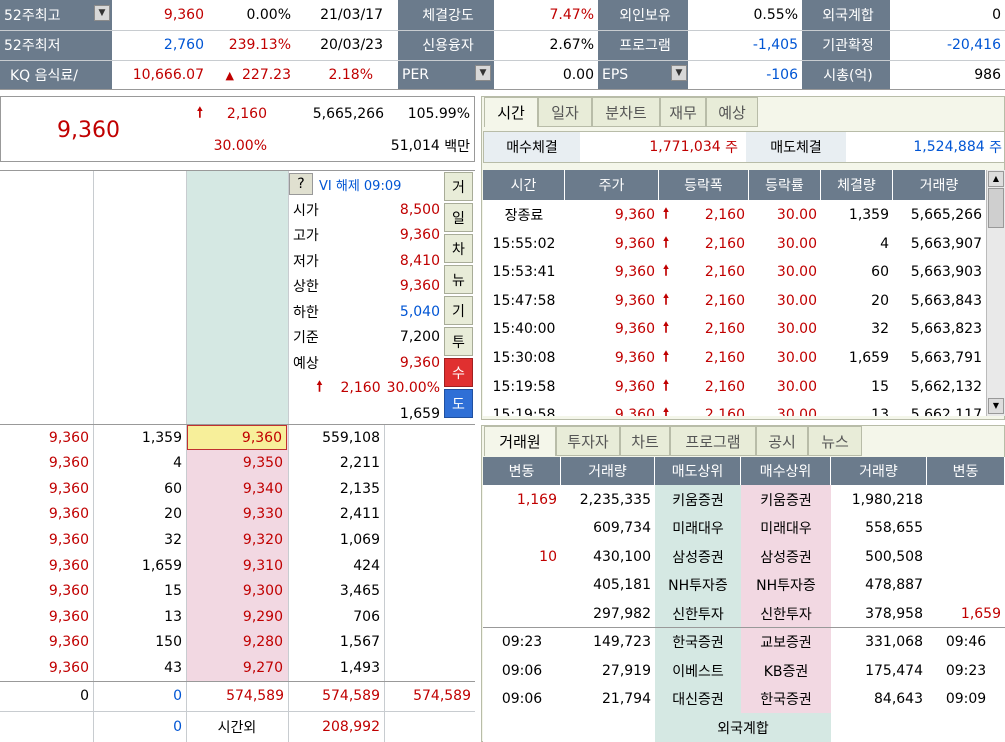 The image size is (1005, 742). What do you see at coordinates (524, 411) in the screenshot?
I see `trade-time: 15:19:58` at bounding box center [524, 411].